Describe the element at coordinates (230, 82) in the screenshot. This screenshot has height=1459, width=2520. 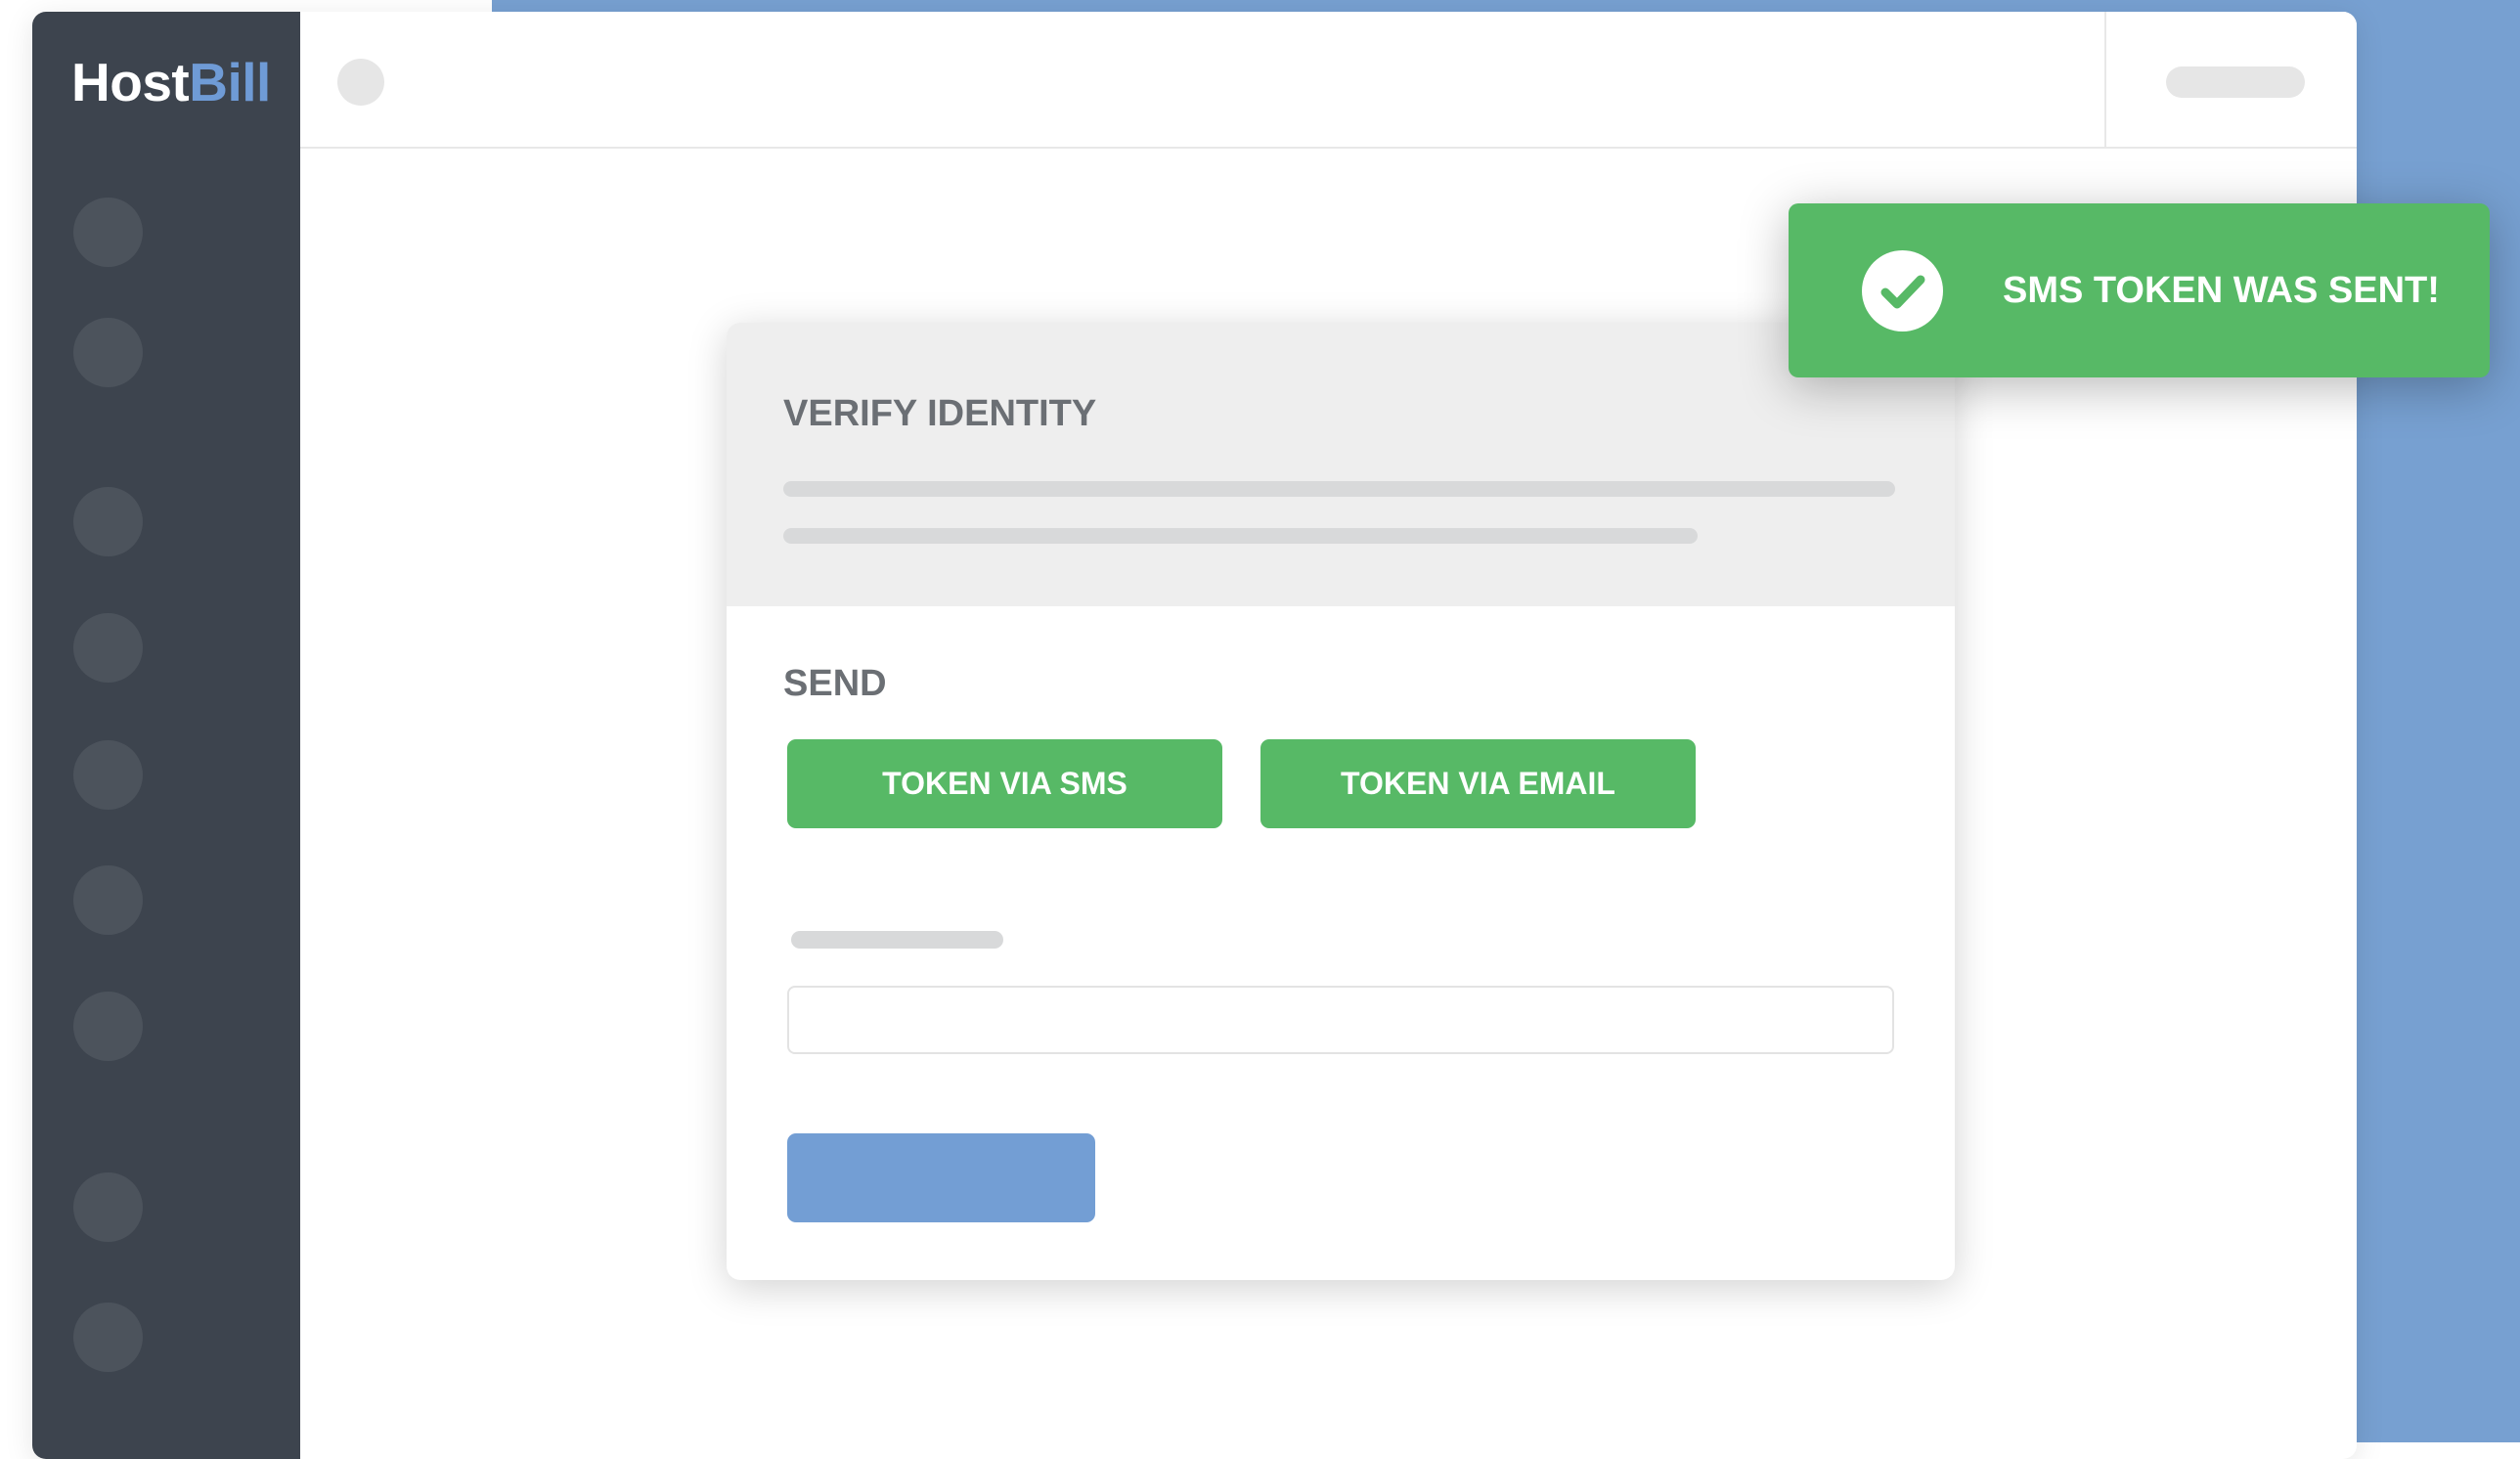
I see `logo-text-bill: Bill` at that location.